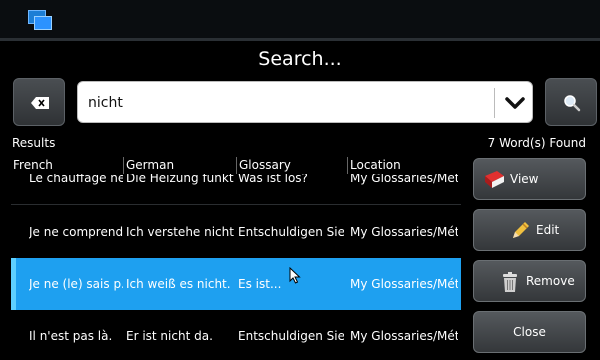 This screenshot has height=360, width=600. I want to click on view-glossary-button: View Glossary, so click(529, 192).